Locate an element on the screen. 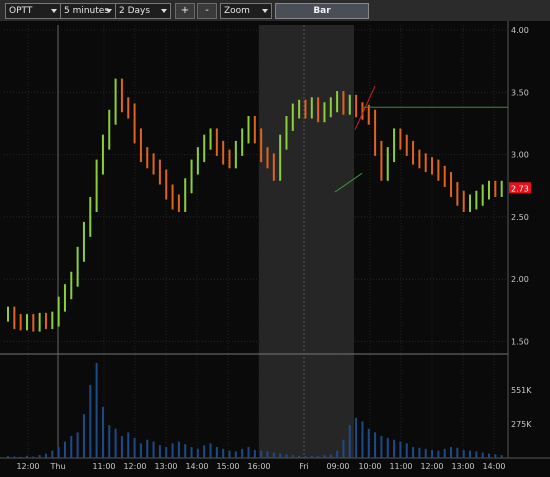 The image size is (550, 477). time-tick-label: 15:00 is located at coordinates (227, 466).